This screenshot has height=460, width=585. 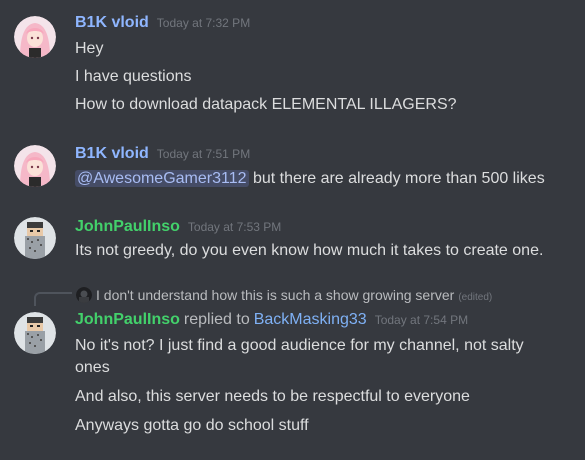 What do you see at coordinates (475, 297) in the screenshot?
I see `edited-label: (edited)` at bounding box center [475, 297].